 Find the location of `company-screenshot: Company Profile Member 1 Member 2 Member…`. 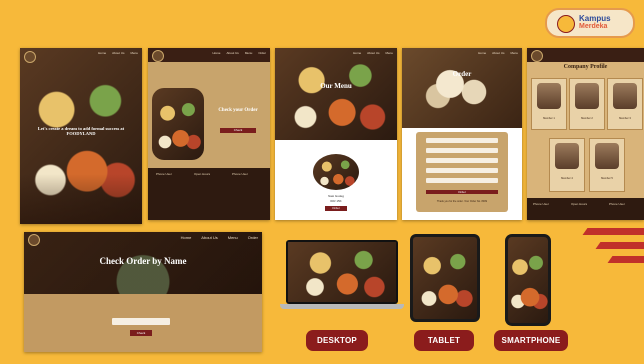

company-screenshot: Company Profile Member 1 Member 2 Member… is located at coordinates (585, 134).